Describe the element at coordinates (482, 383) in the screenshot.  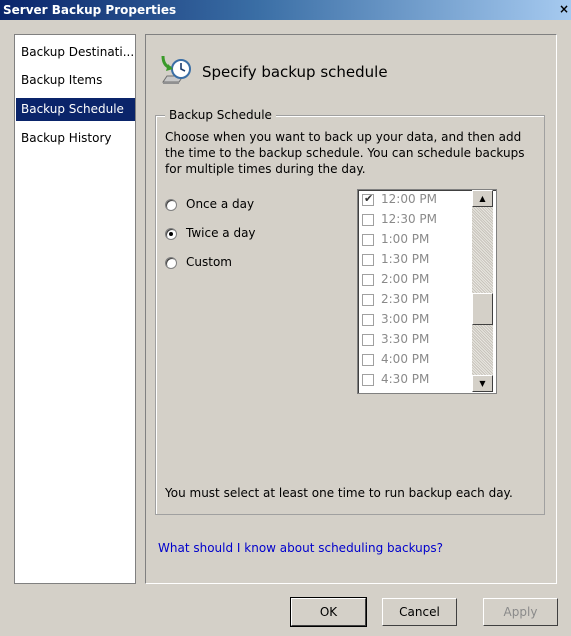
I see `scroll-down-icon: ▼` at that location.